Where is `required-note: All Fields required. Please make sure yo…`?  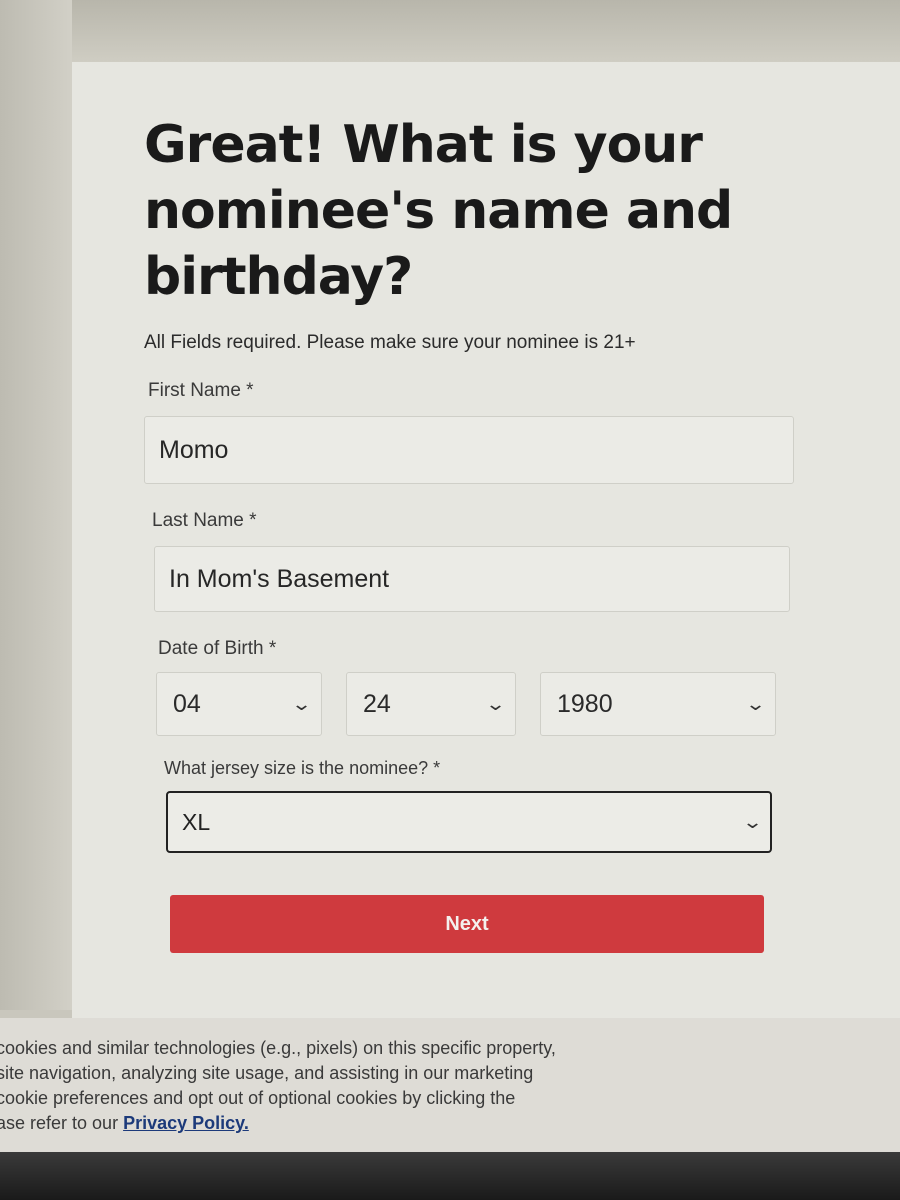 required-note: All Fields required. Please make sure yo… is located at coordinates (390, 342).